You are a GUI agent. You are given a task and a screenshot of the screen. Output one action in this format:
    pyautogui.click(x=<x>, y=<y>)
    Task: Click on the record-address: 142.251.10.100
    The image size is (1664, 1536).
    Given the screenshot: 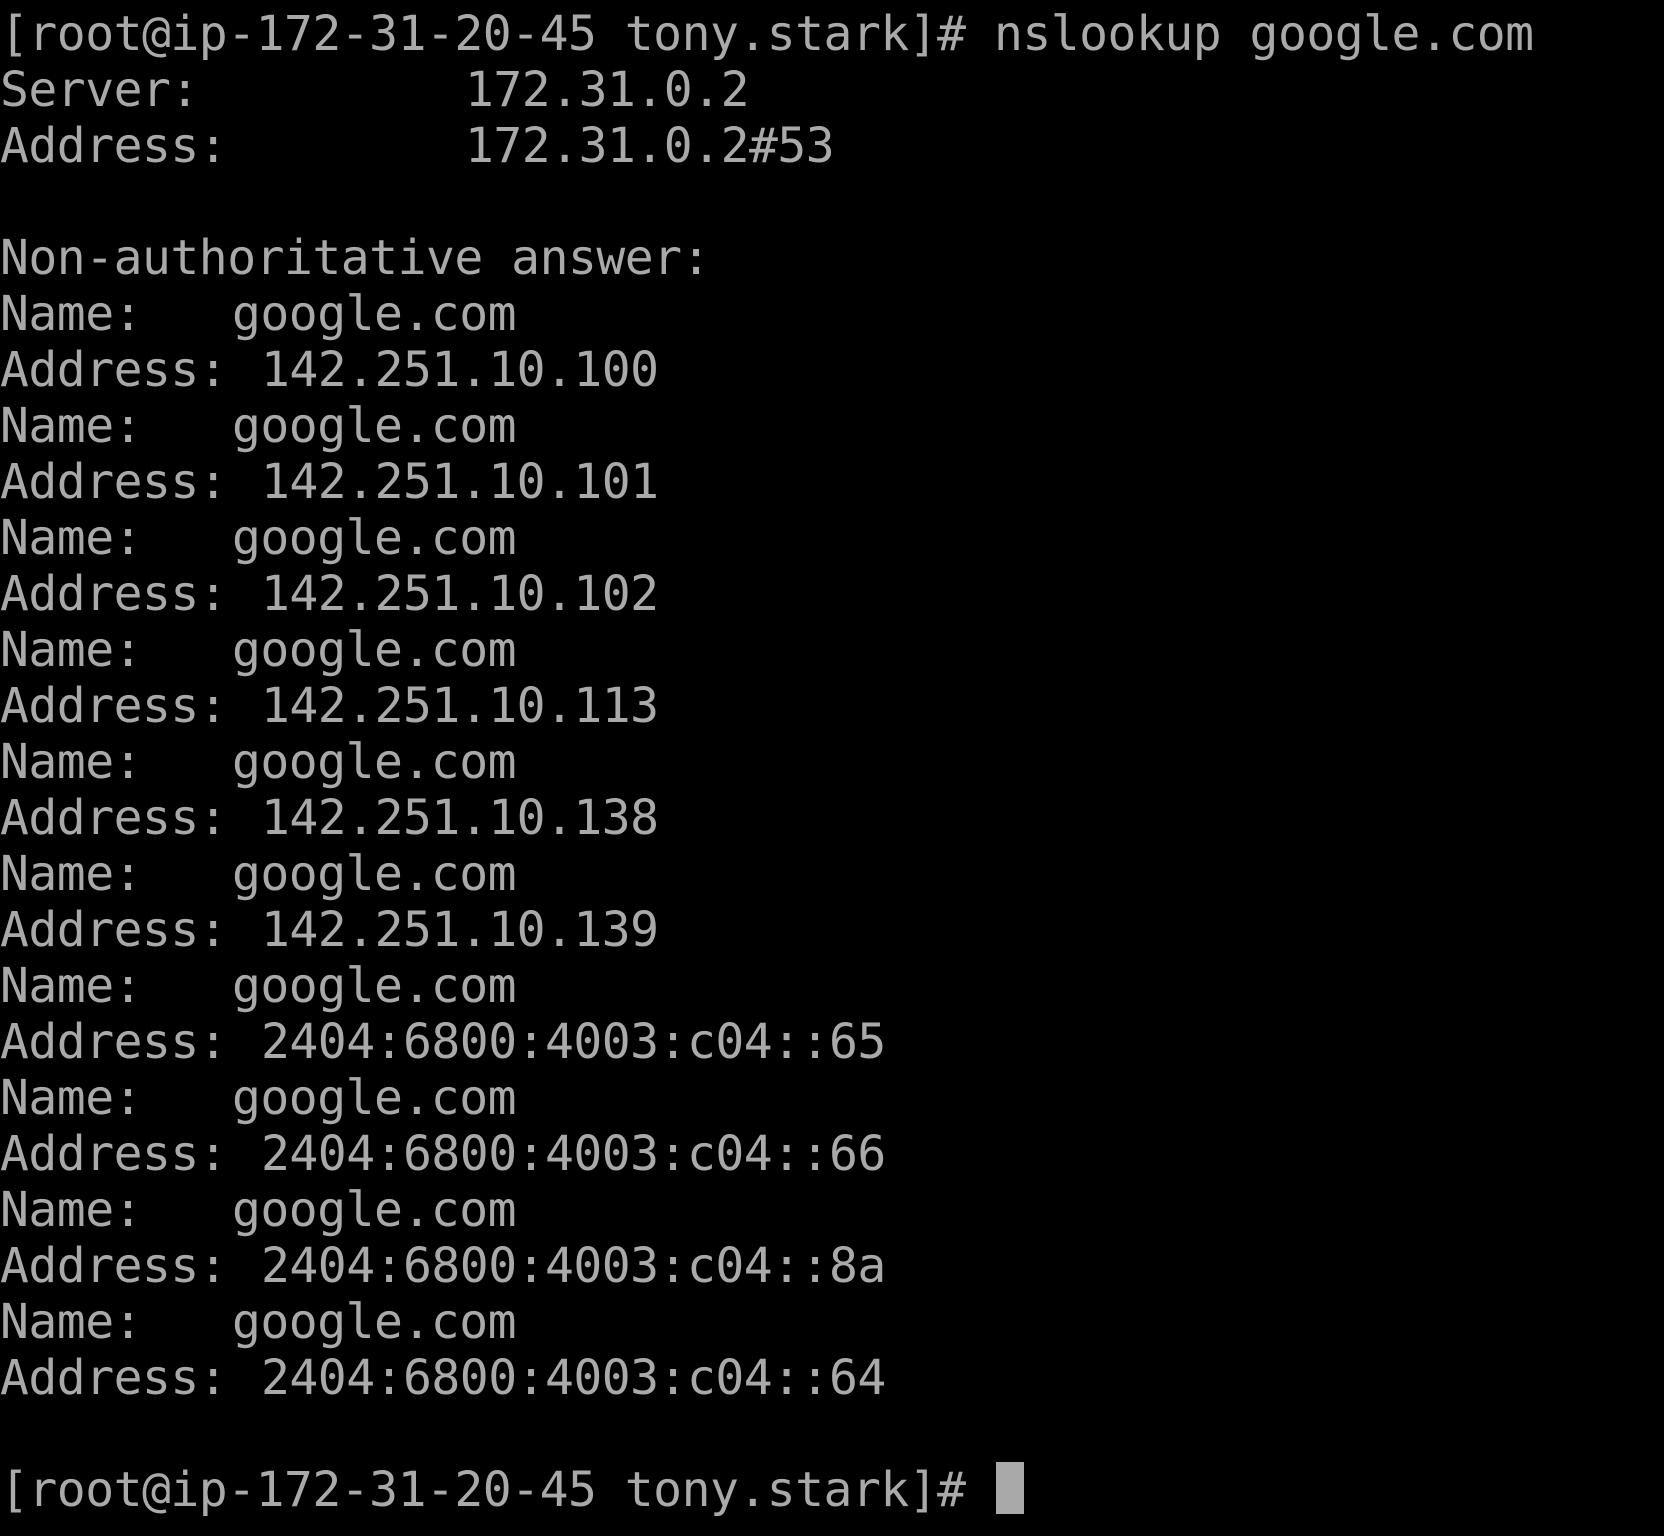 What is the action you would take?
    pyautogui.click(x=460, y=370)
    